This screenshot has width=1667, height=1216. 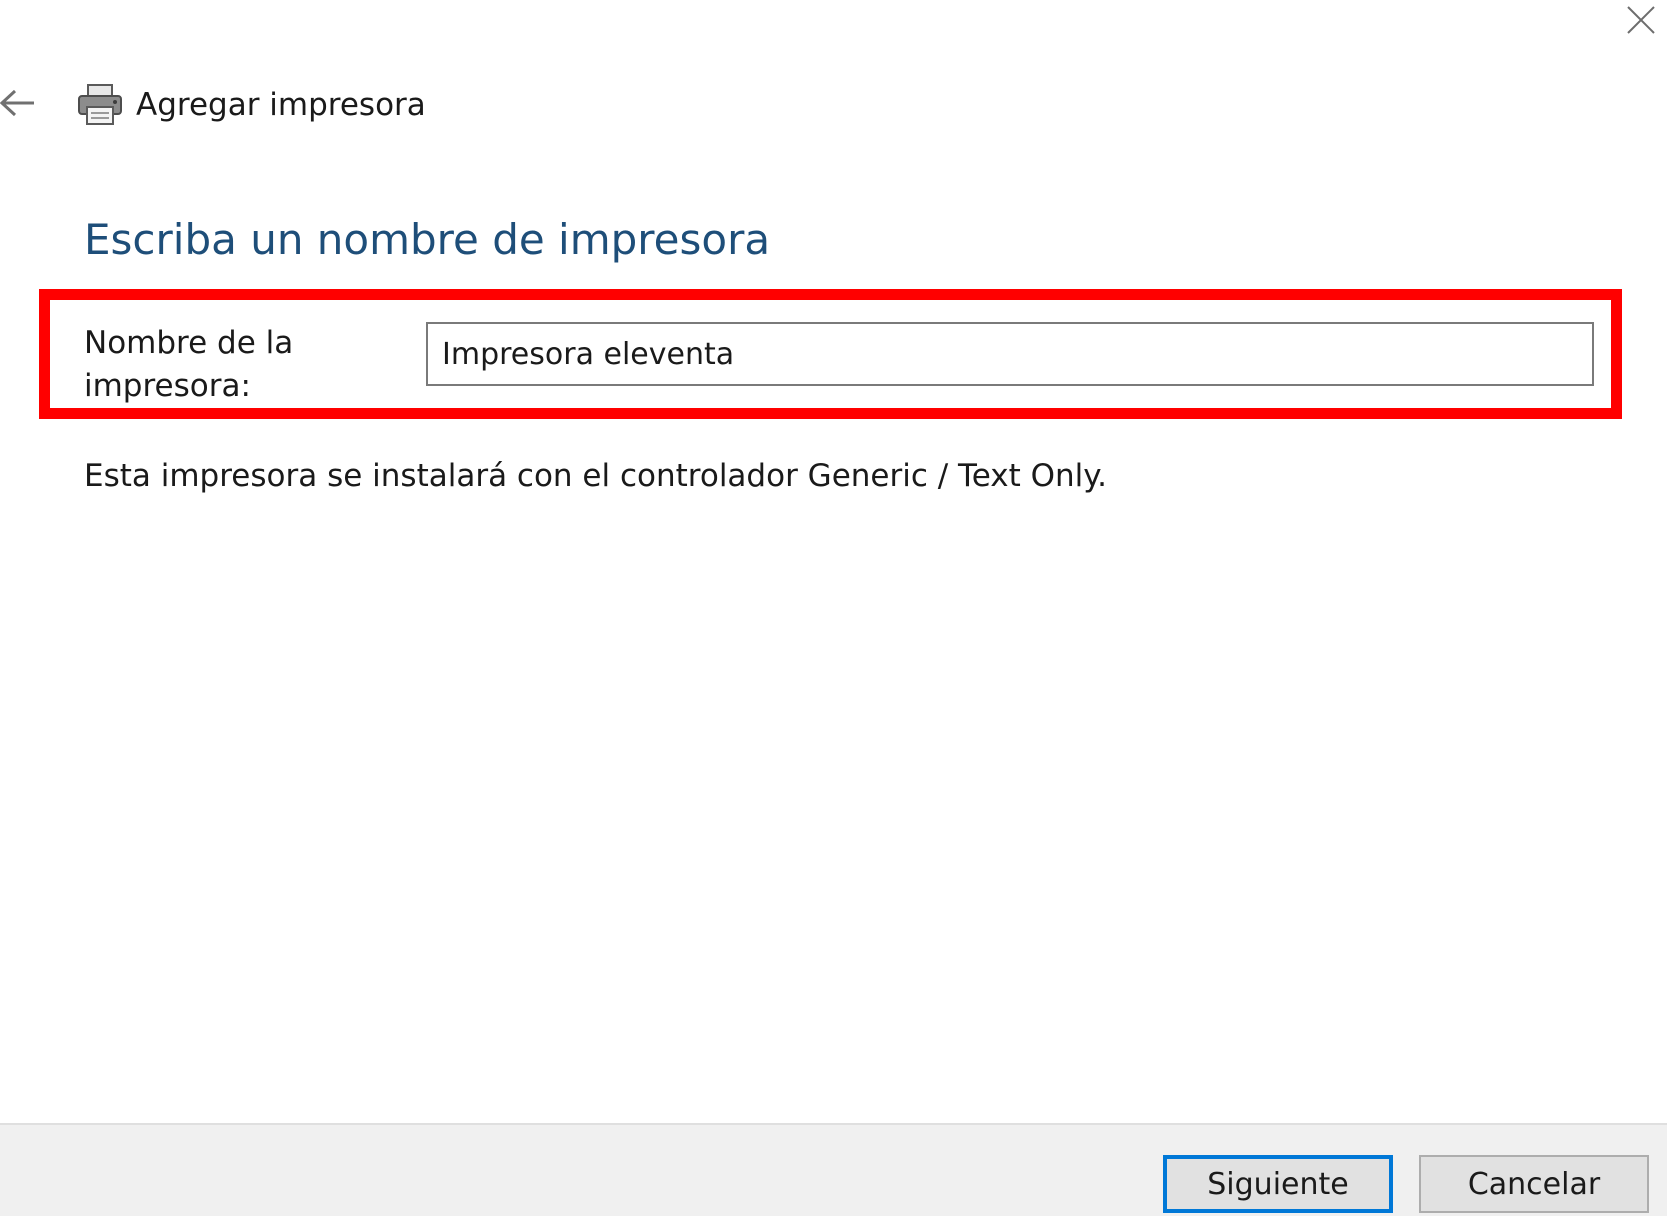 I want to click on close-icon, so click(x=1641, y=22).